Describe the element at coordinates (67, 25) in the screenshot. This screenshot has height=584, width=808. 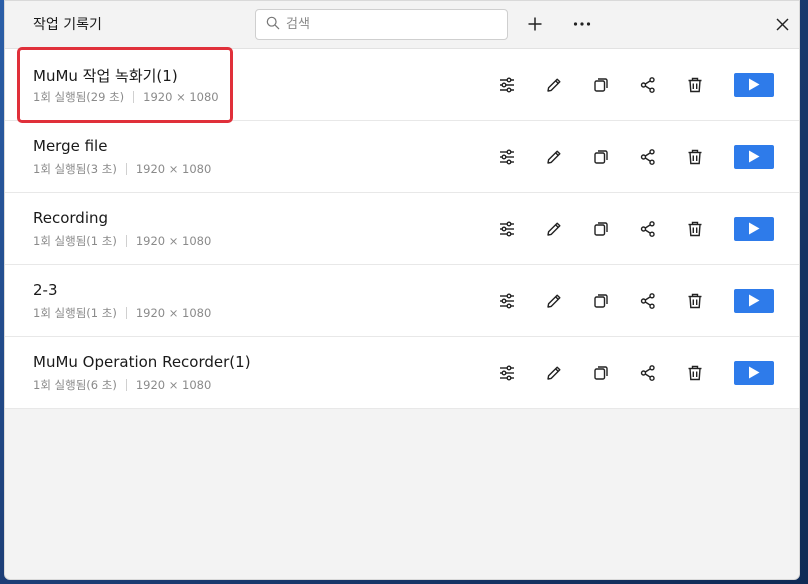
I see `window-title: 작업 기록기` at that location.